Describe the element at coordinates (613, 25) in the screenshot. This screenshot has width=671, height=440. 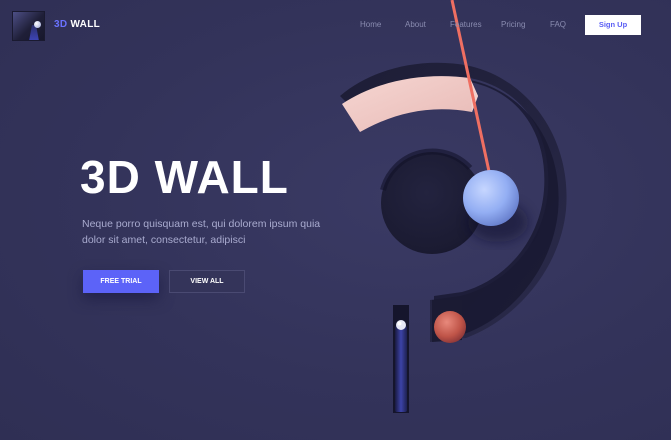
I see `signup-button: Sign Up` at that location.